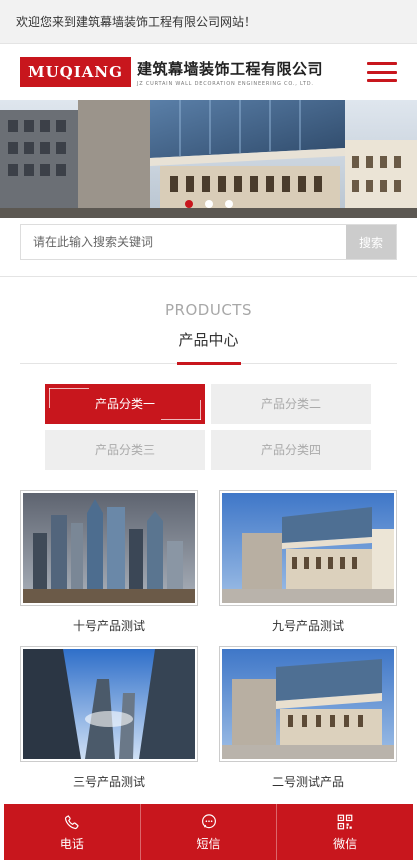  What do you see at coordinates (382, 72) in the screenshot?
I see `hamburger-menu-icon` at bounding box center [382, 72].